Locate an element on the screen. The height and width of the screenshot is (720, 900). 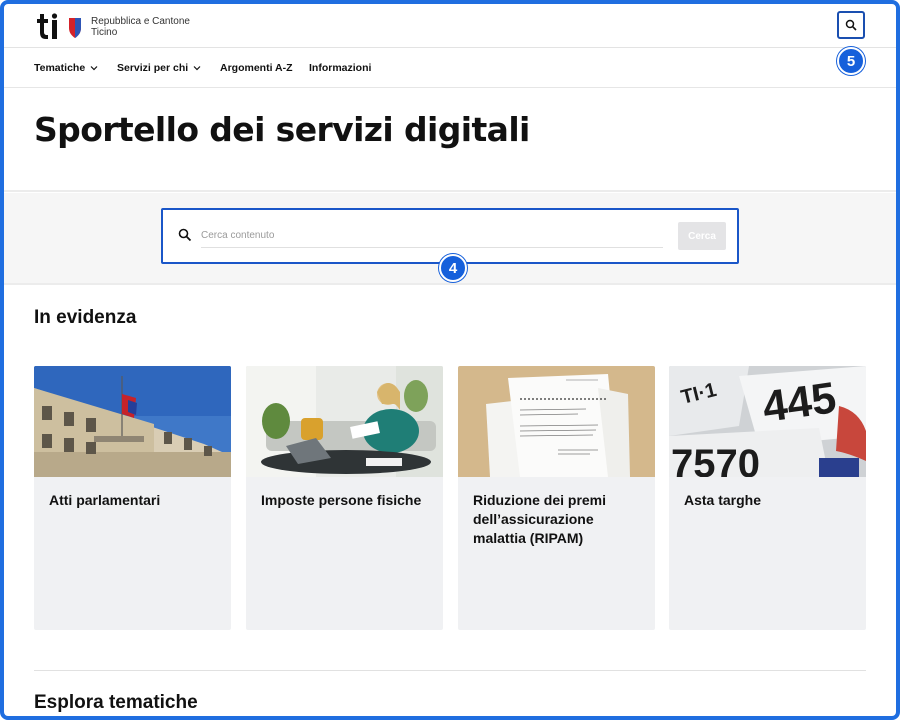
card-title: Atti parlamentari is located at coordinates (105, 500).